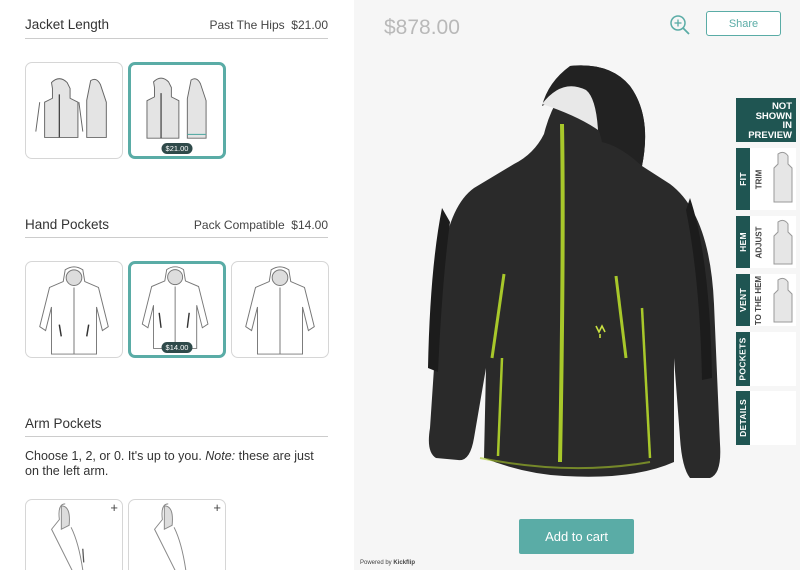  What do you see at coordinates (766, 179) in the screenshot?
I see `side-tab-fit: FIT TRIM` at bounding box center [766, 179].